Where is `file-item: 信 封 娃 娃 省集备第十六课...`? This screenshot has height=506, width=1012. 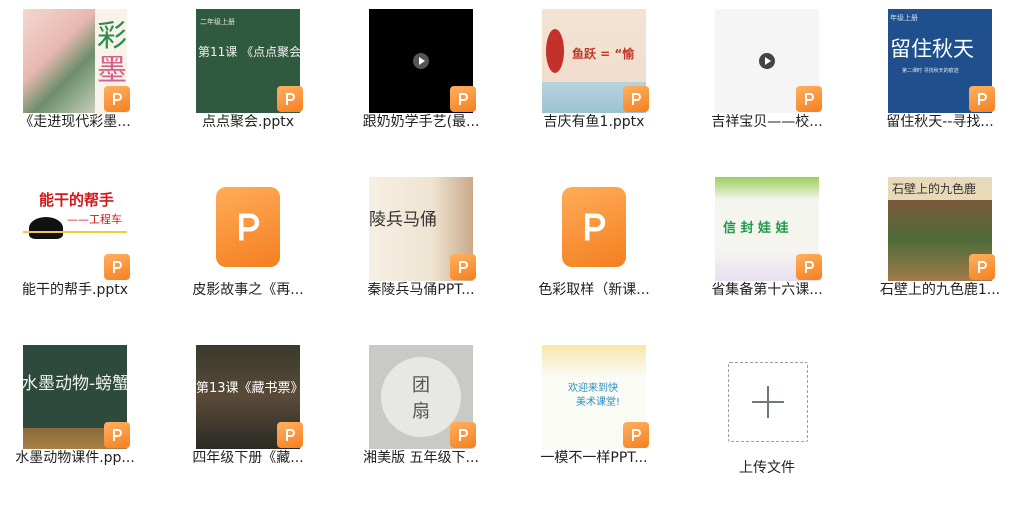 file-item: 信 封 娃 娃 省集备第十六课... is located at coordinates (777, 253).